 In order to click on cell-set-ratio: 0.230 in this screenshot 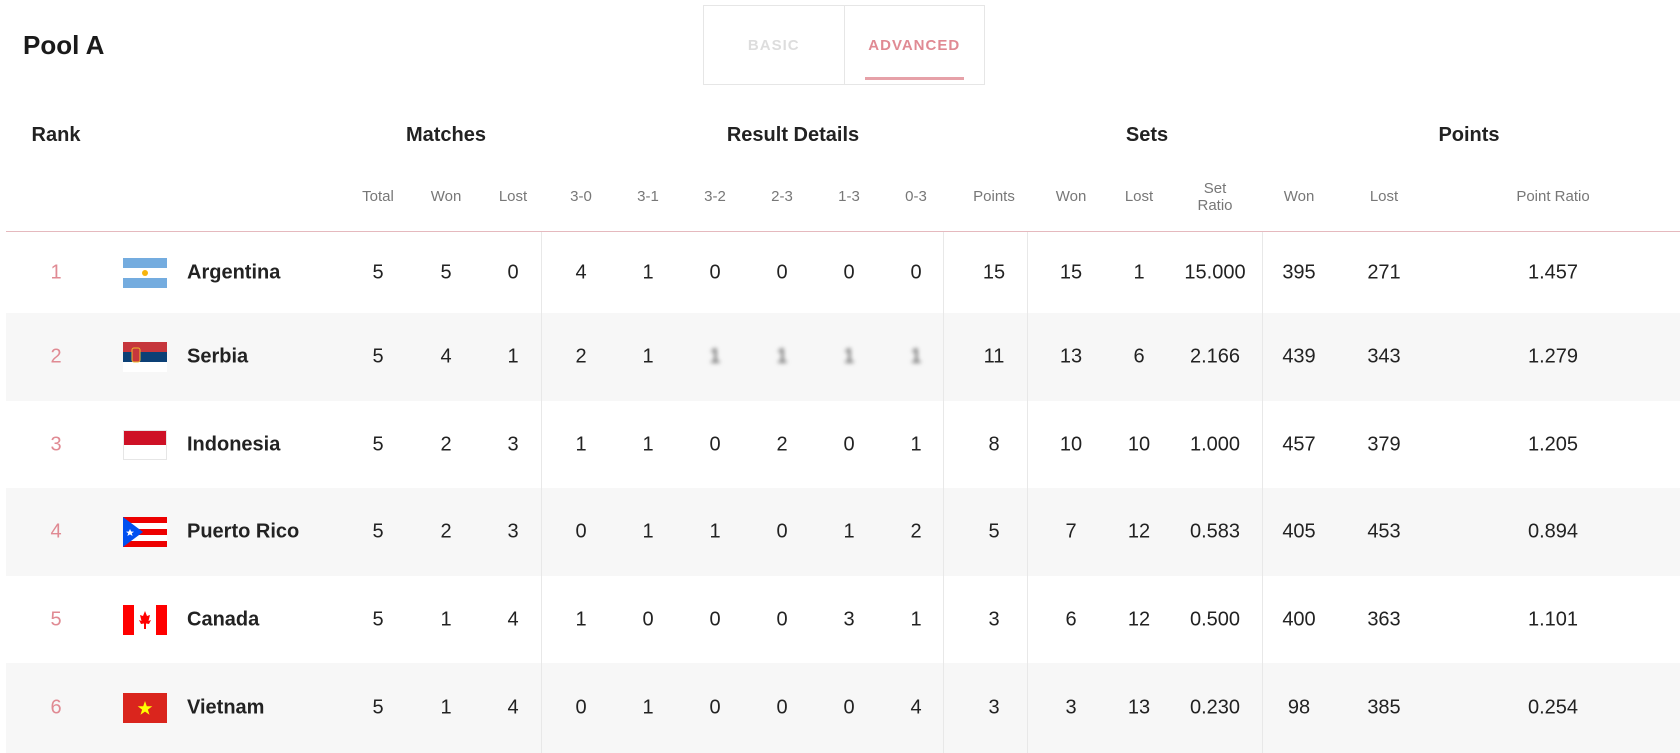, I will do `click(1215, 707)`.